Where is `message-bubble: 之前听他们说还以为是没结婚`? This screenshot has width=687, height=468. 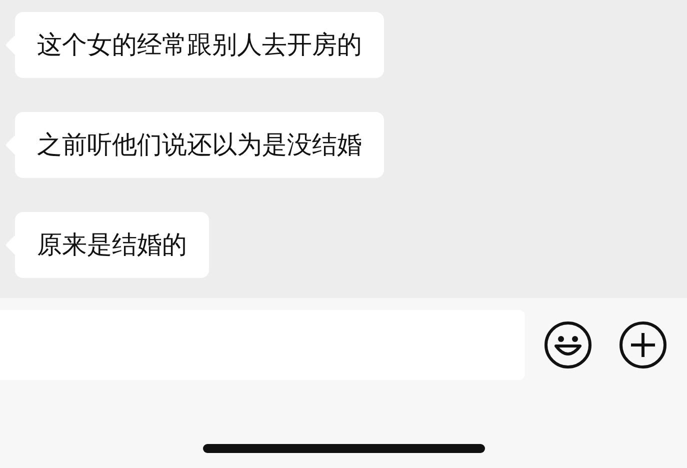
message-bubble: 之前听他们说还以为是没结婚 is located at coordinates (199, 145).